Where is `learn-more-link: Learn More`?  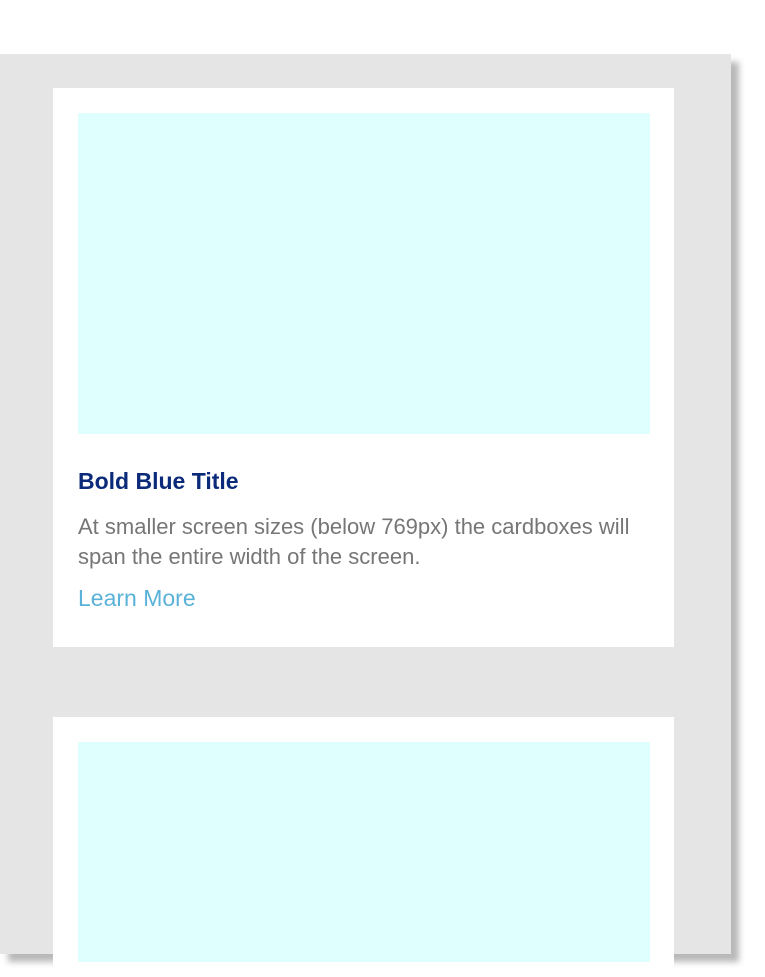
learn-more-link: Learn More is located at coordinates (137, 598).